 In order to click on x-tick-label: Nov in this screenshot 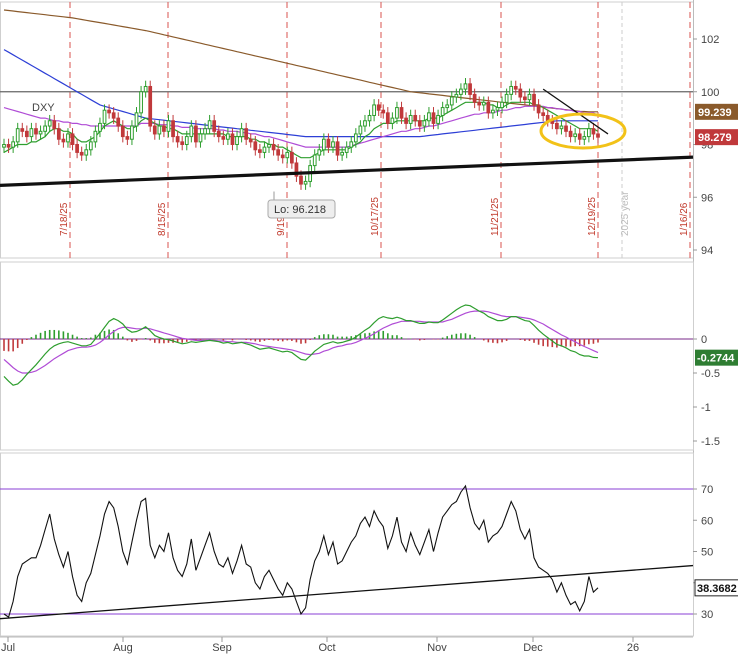, I will do `click(437, 648)`.